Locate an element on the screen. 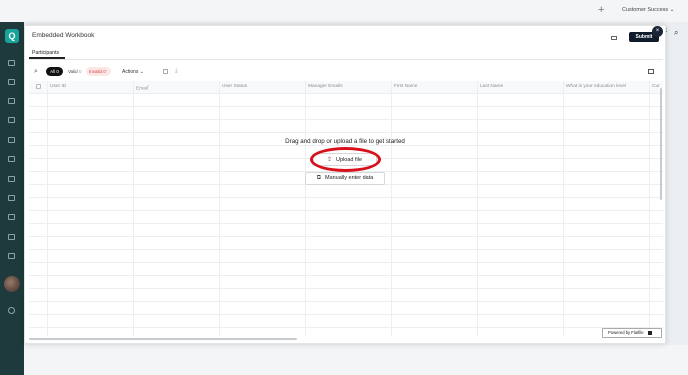  filter-all-count: 0 is located at coordinates (57, 71).